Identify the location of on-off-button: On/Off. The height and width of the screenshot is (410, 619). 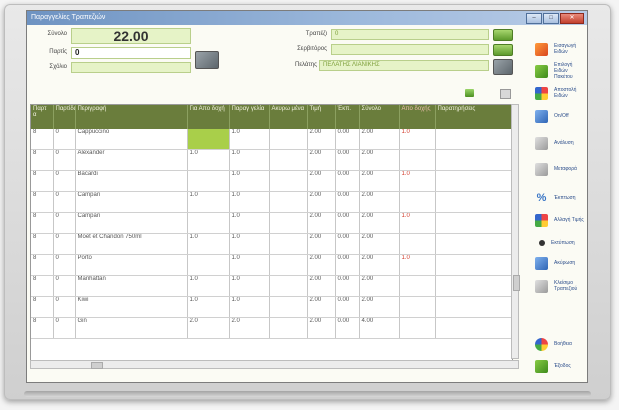
(561, 116).